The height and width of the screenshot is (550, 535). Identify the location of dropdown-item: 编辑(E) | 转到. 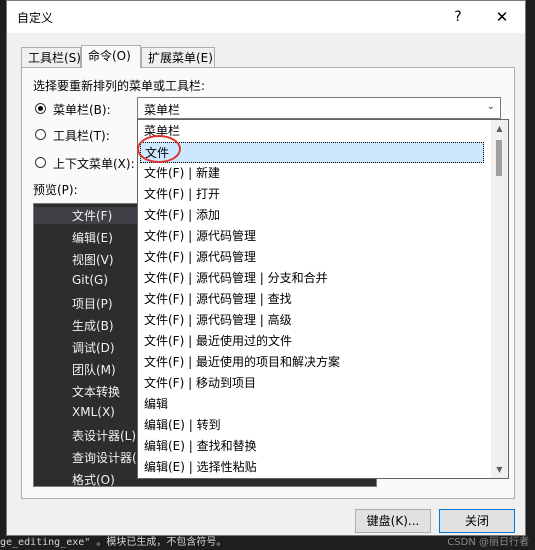
(182, 425).